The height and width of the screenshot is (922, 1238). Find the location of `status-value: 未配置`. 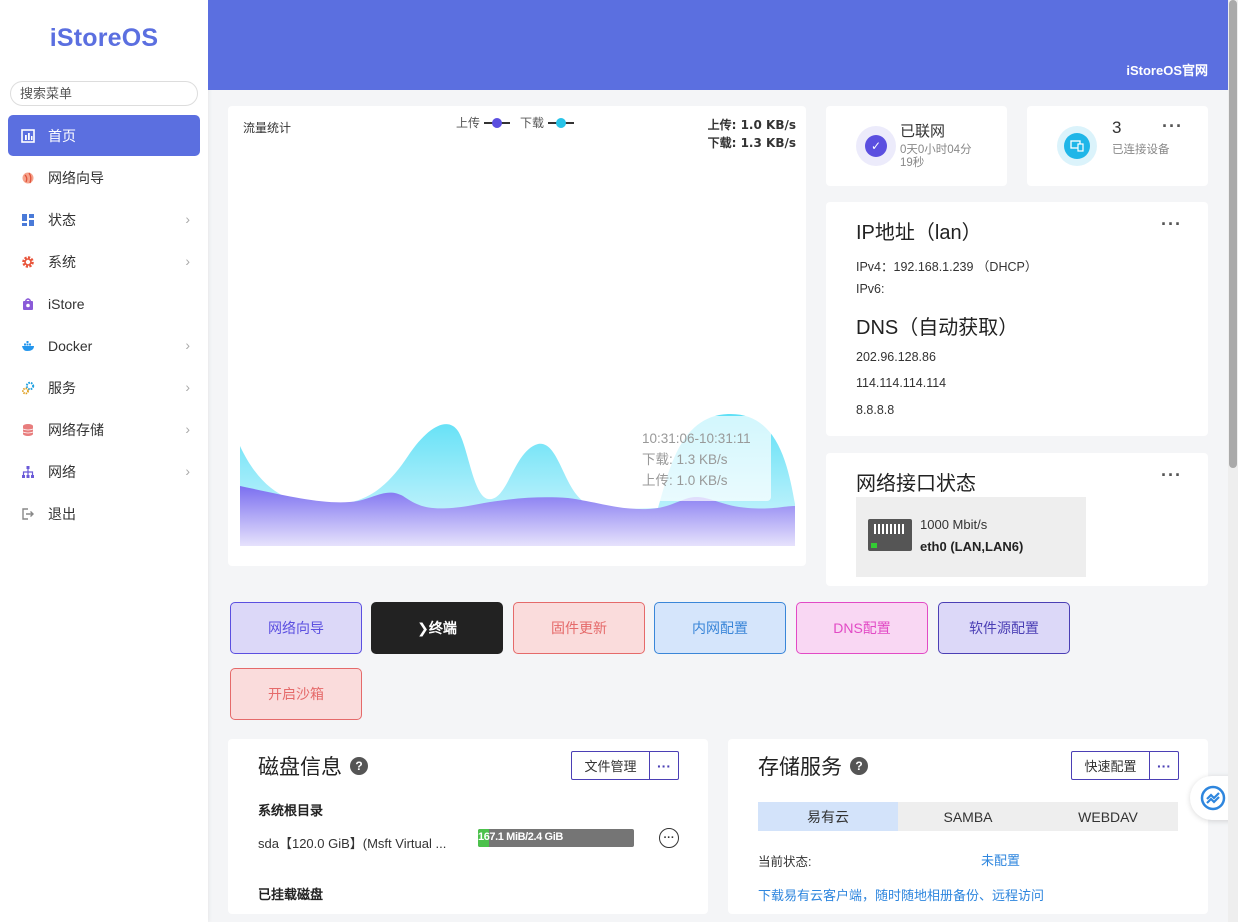

status-value: 未配置 is located at coordinates (1000, 859).